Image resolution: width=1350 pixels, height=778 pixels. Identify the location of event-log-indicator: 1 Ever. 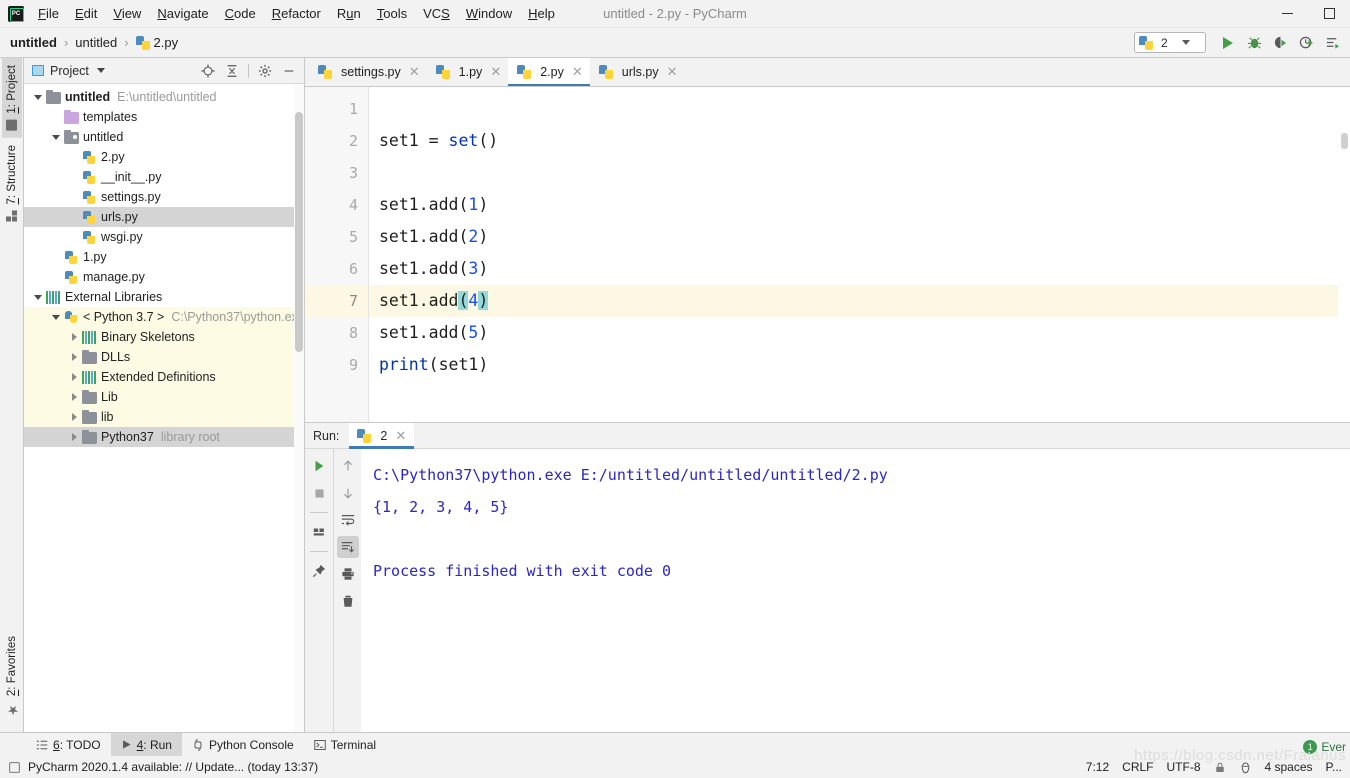
(1324, 747).